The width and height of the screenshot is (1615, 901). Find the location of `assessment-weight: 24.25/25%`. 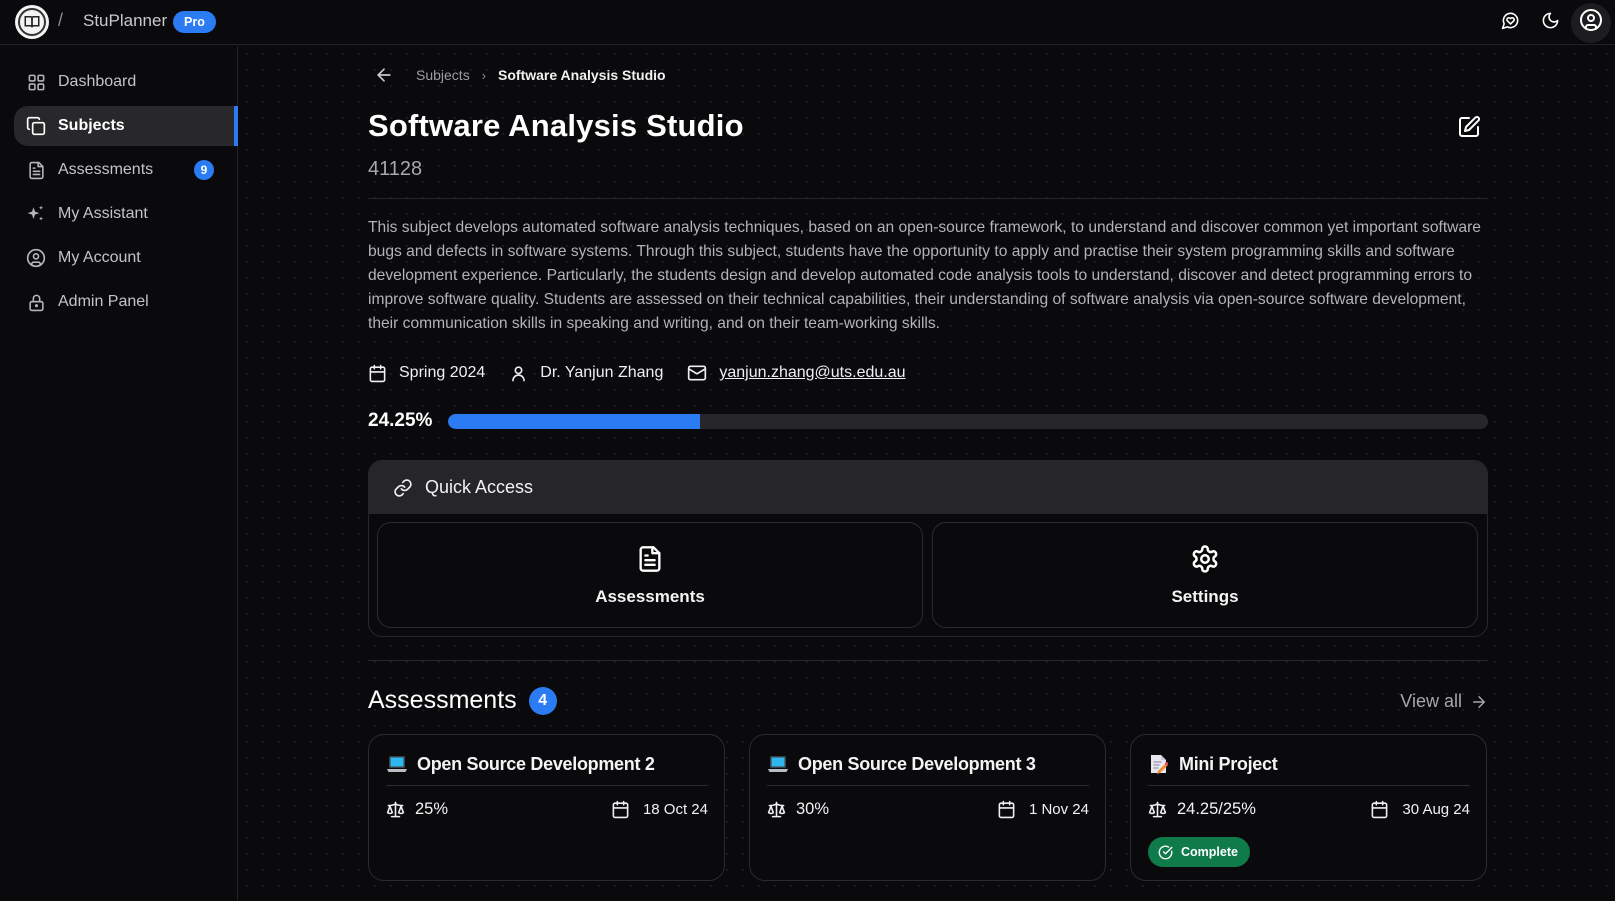

assessment-weight: 24.25/25% is located at coordinates (1202, 809).